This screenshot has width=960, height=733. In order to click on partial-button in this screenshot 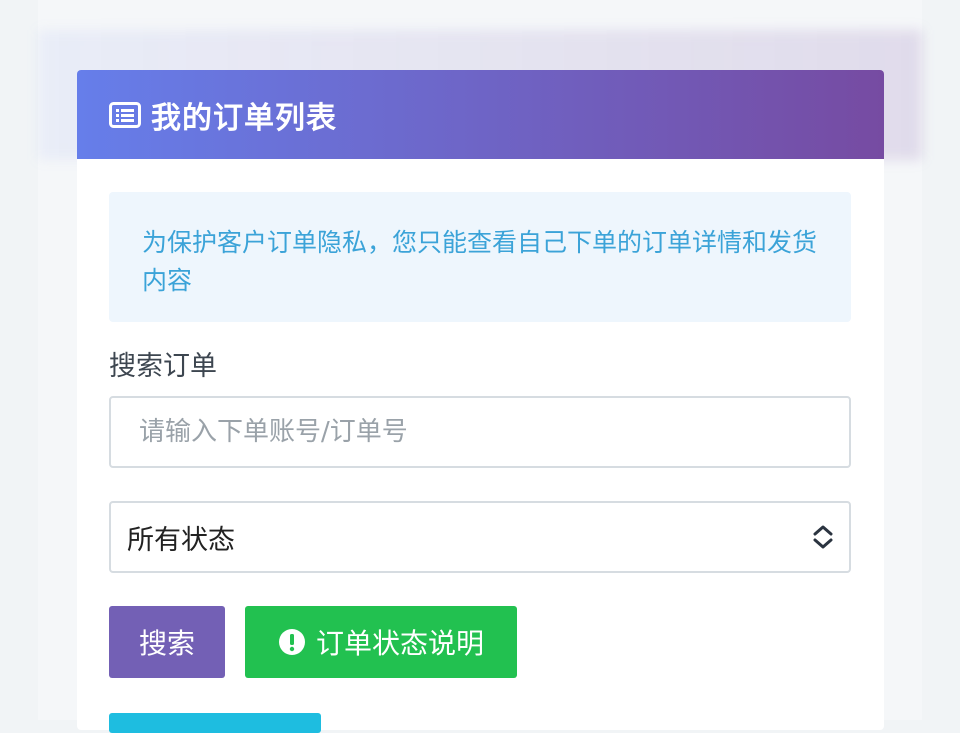, I will do `click(215, 723)`.